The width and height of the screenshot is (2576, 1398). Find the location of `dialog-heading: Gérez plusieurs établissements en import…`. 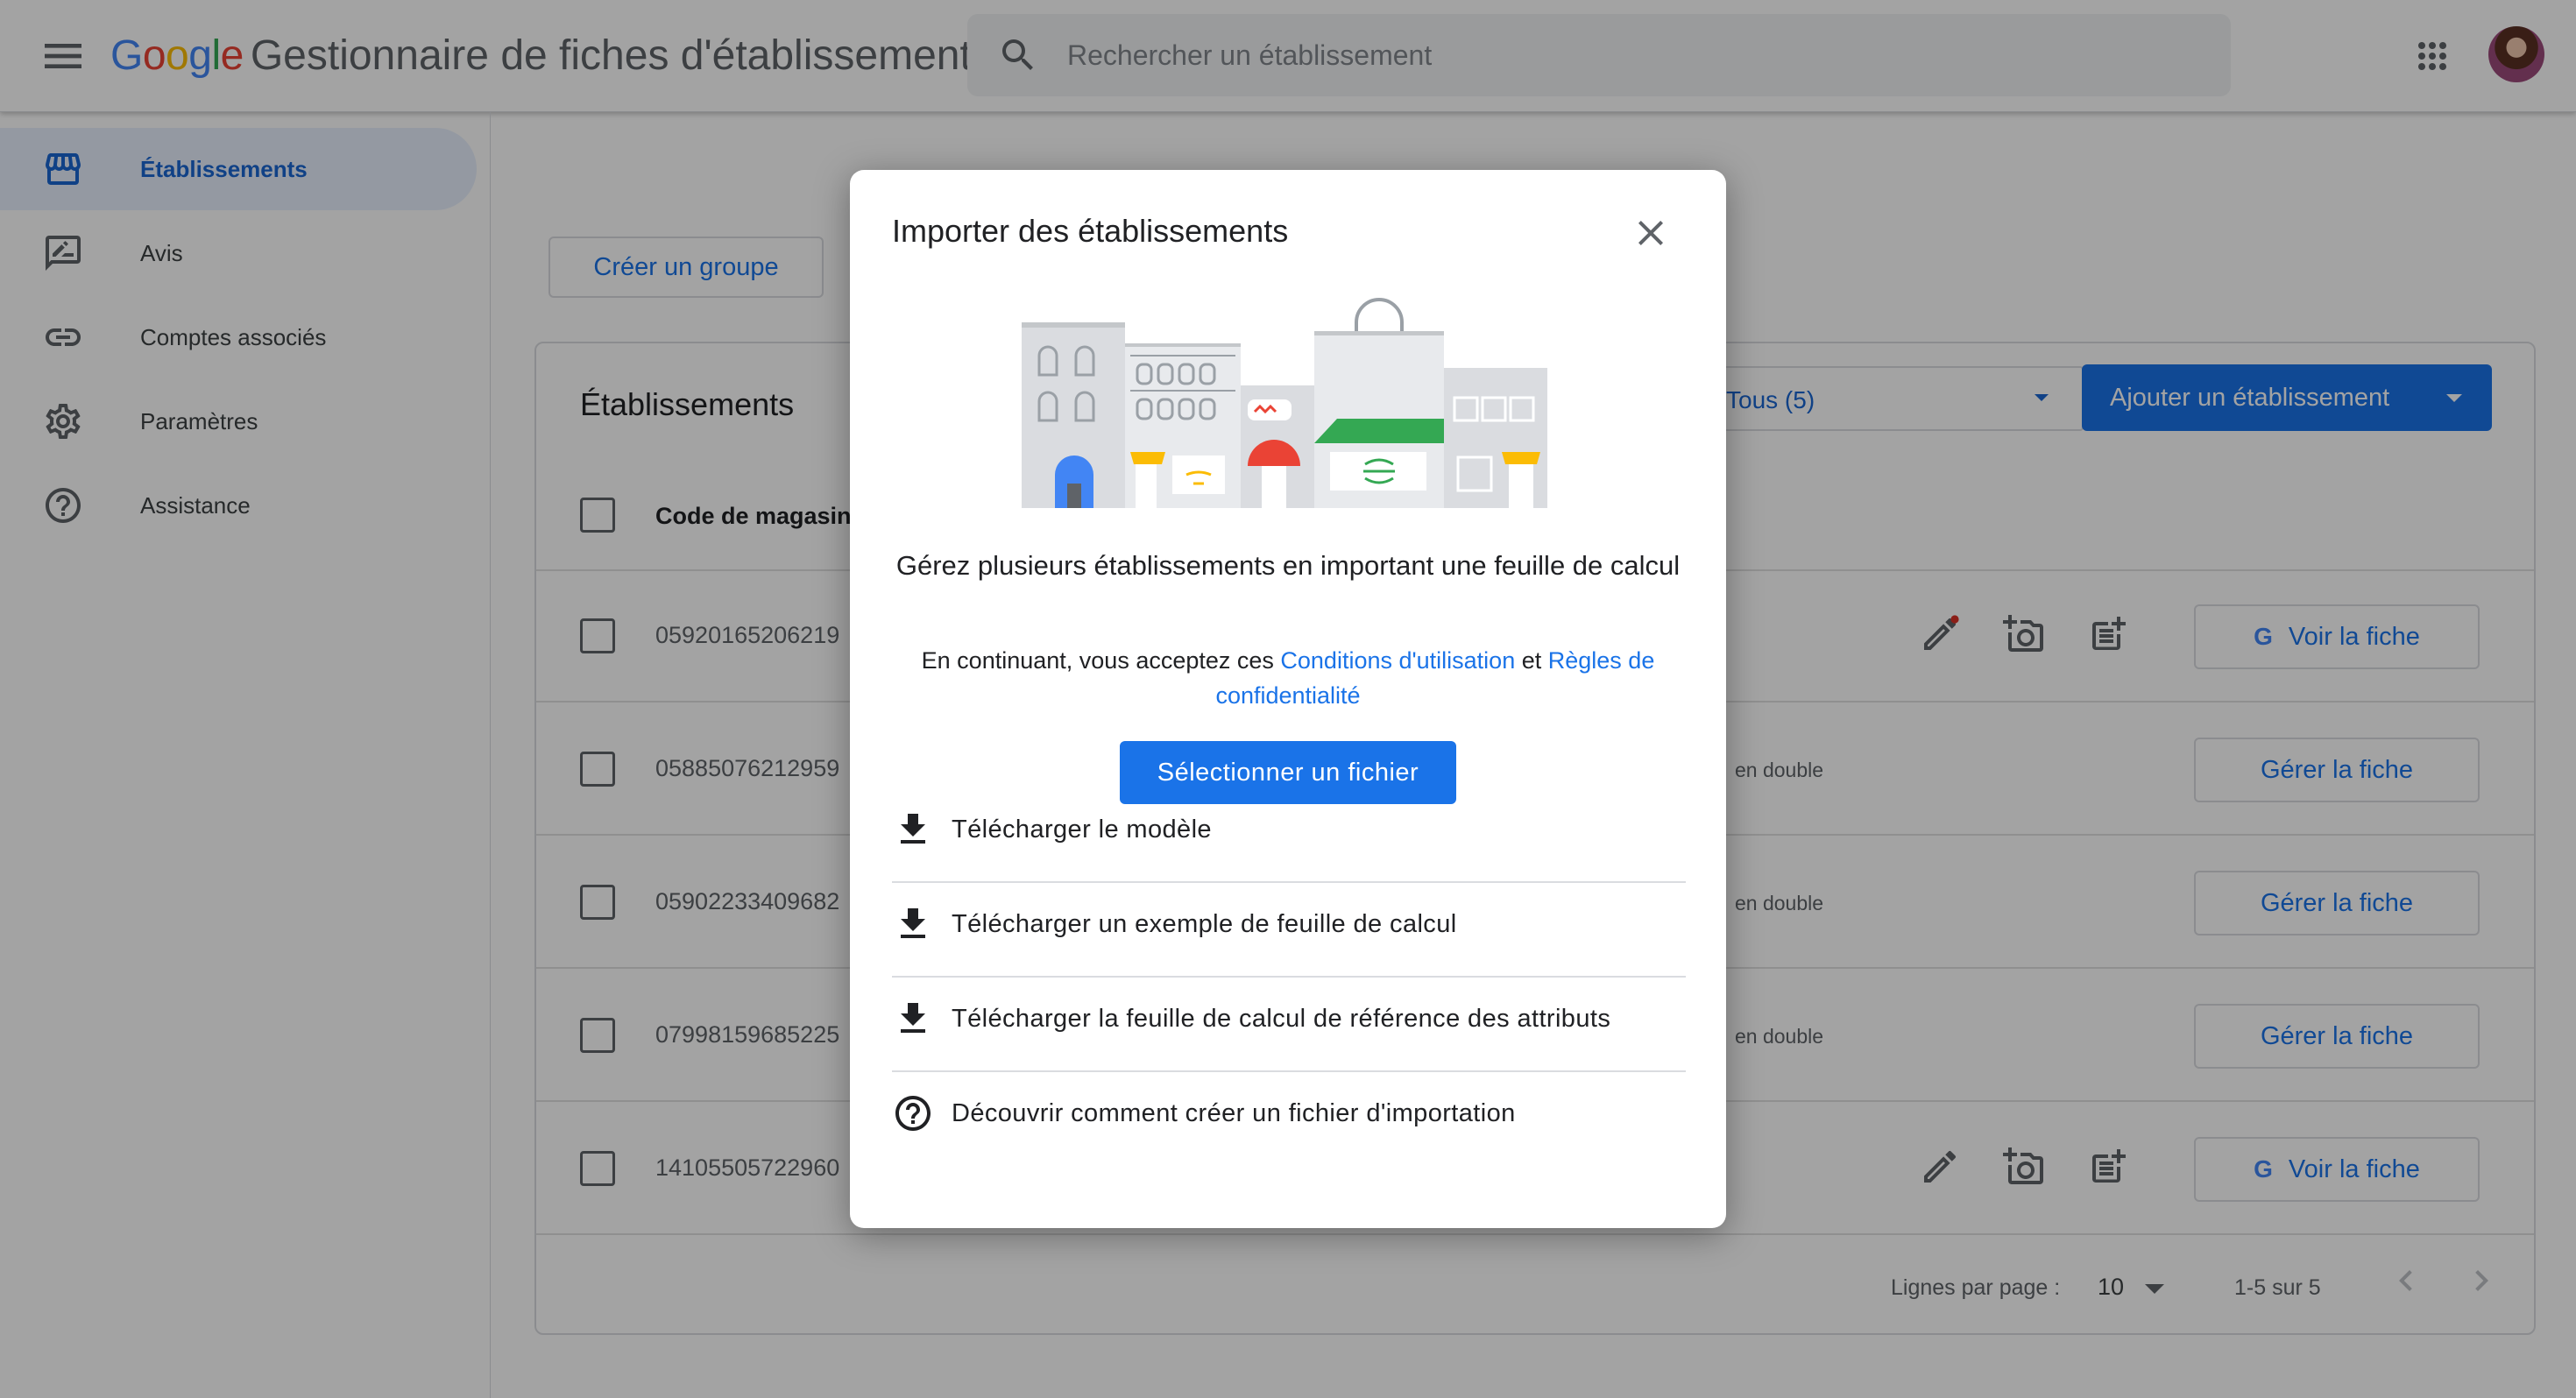

dialog-heading: Gérez plusieurs établissements en import… is located at coordinates (1288, 565).